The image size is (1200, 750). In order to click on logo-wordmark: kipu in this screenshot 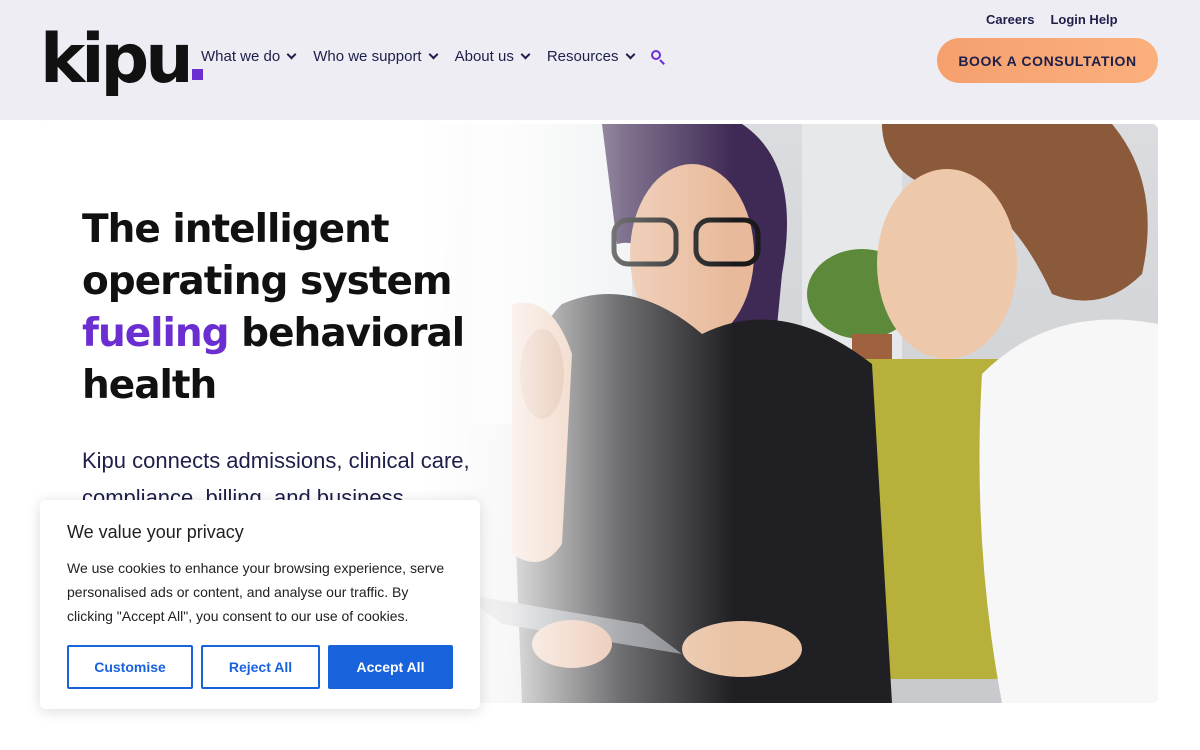, I will do `click(117, 59)`.